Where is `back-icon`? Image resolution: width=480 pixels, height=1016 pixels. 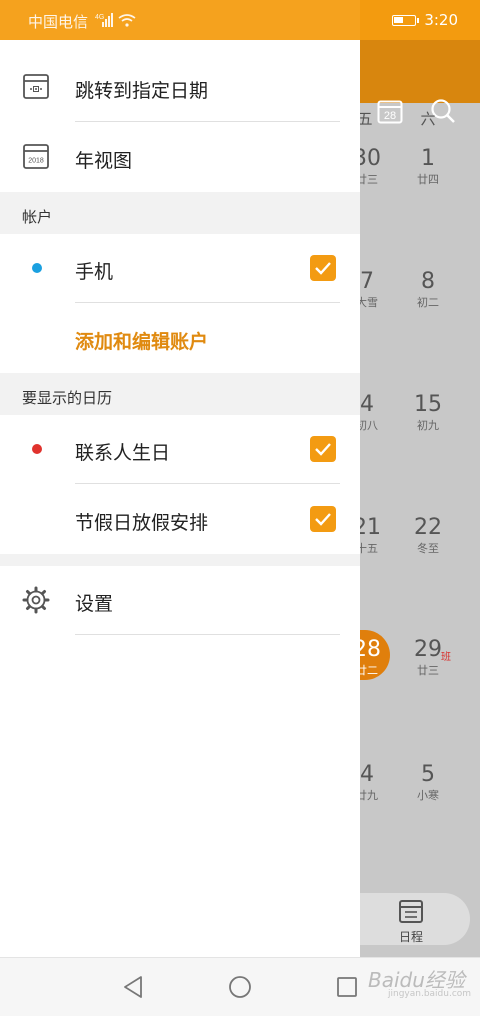 back-icon is located at coordinates (133, 989).